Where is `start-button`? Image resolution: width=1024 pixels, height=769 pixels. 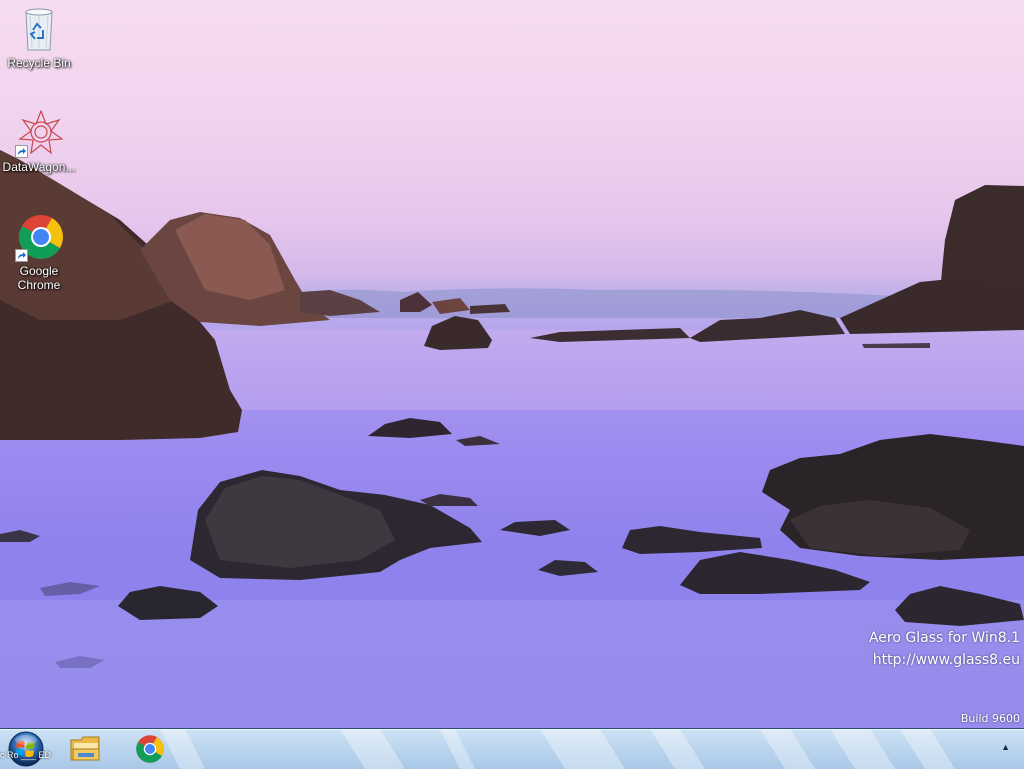 start-button is located at coordinates (26, 749).